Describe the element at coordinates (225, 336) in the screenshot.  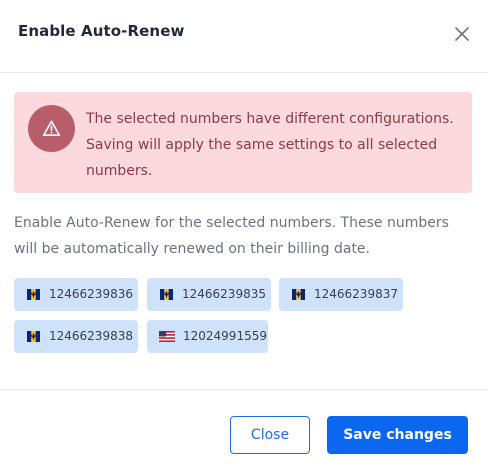
I see `phone-number: 12024991559` at that location.